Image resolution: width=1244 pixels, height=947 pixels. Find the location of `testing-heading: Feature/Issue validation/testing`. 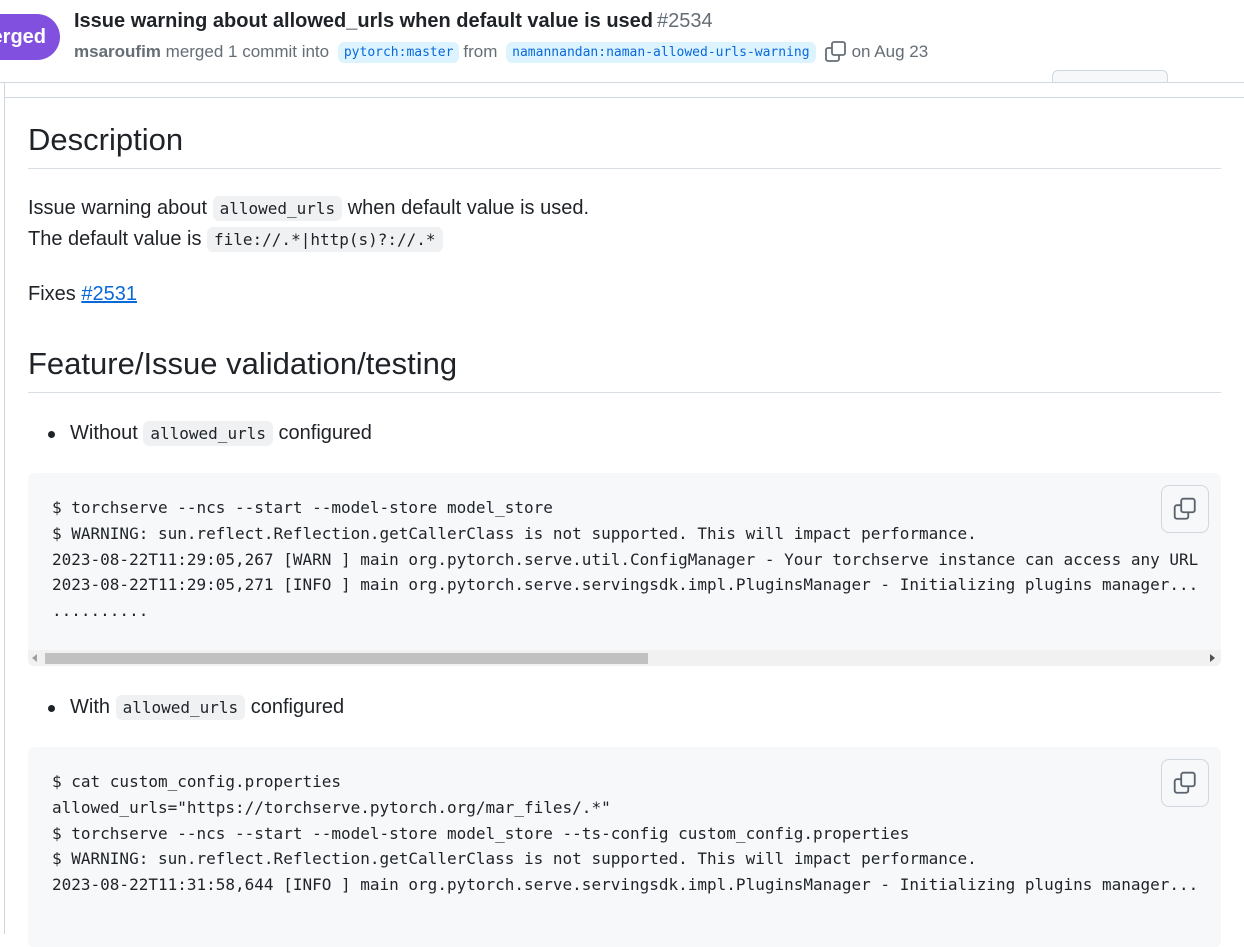

testing-heading: Feature/Issue validation/testing is located at coordinates (624, 369).